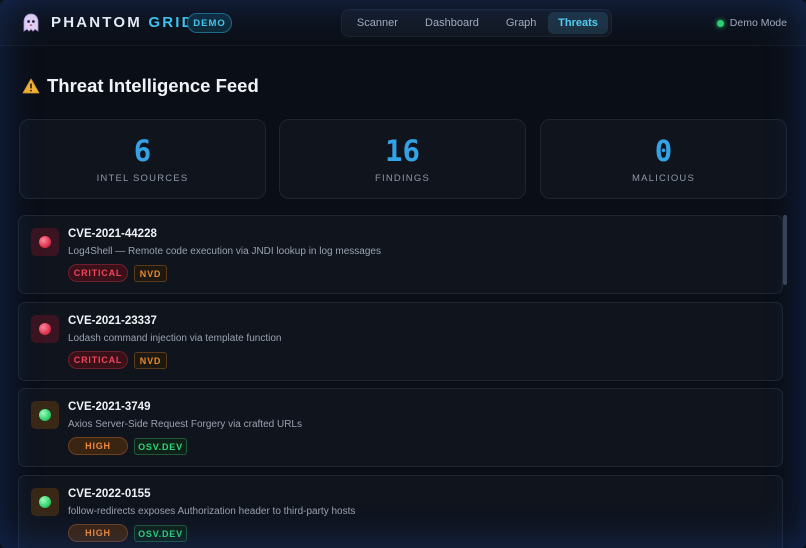  What do you see at coordinates (720, 23) in the screenshot?
I see `status-dot-icon` at bounding box center [720, 23].